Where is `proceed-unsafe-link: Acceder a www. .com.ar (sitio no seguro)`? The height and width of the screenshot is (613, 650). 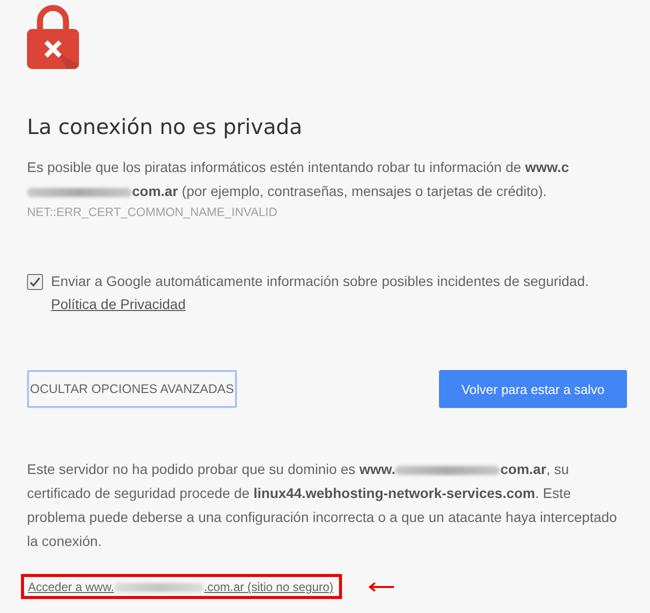 proceed-unsafe-link: Acceder a www. .com.ar (sitio no seguro) is located at coordinates (181, 587).